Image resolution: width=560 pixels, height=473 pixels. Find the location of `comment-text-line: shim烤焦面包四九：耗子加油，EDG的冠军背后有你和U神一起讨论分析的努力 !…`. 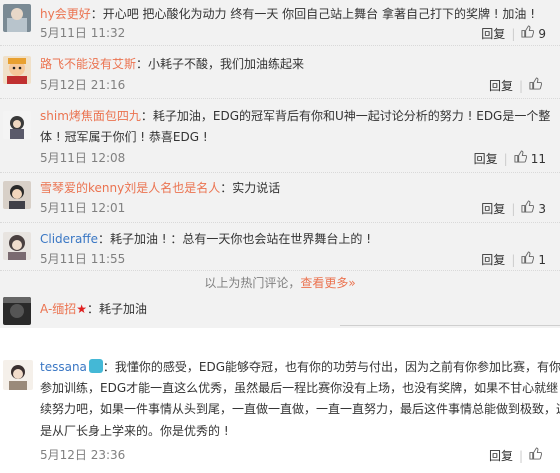

comment-text-line: shim烤焦面包四九：耗子加油，EDG的冠军背后有你和U神一起讨论分析的努力 !… is located at coordinates (295, 116).